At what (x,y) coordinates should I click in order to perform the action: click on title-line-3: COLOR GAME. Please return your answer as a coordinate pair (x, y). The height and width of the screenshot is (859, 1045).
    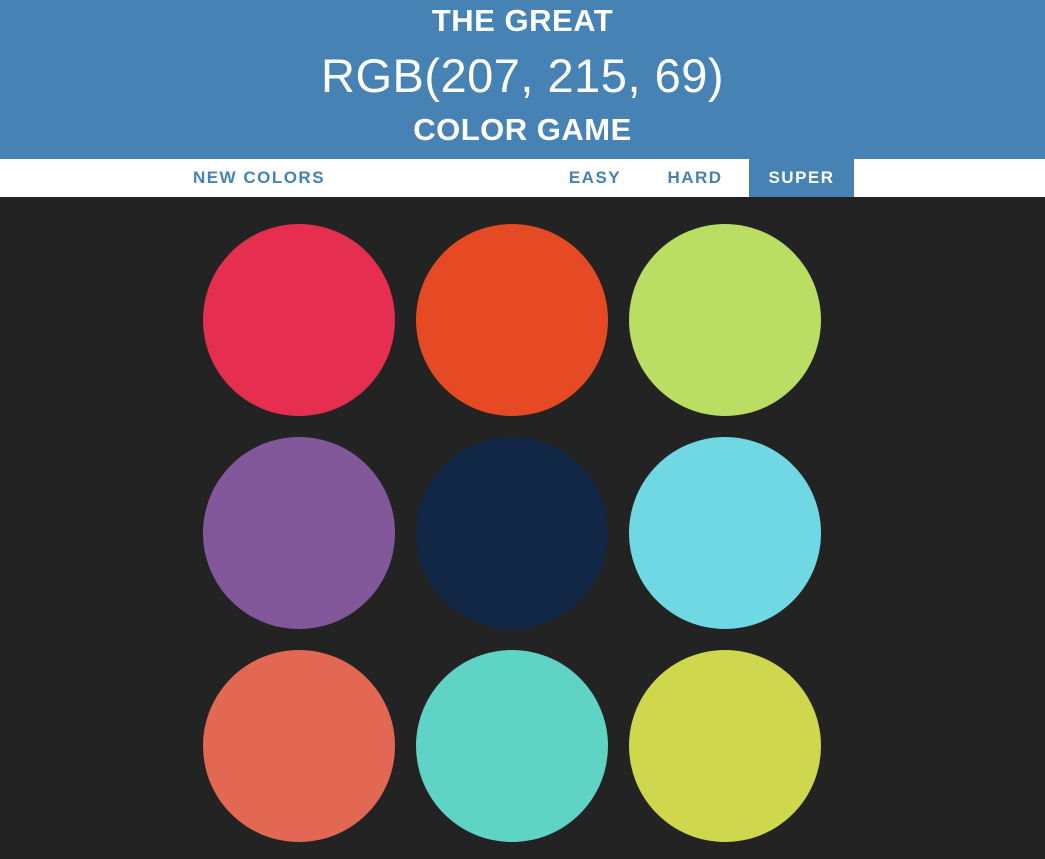
    Looking at the image, I should click on (522, 129).